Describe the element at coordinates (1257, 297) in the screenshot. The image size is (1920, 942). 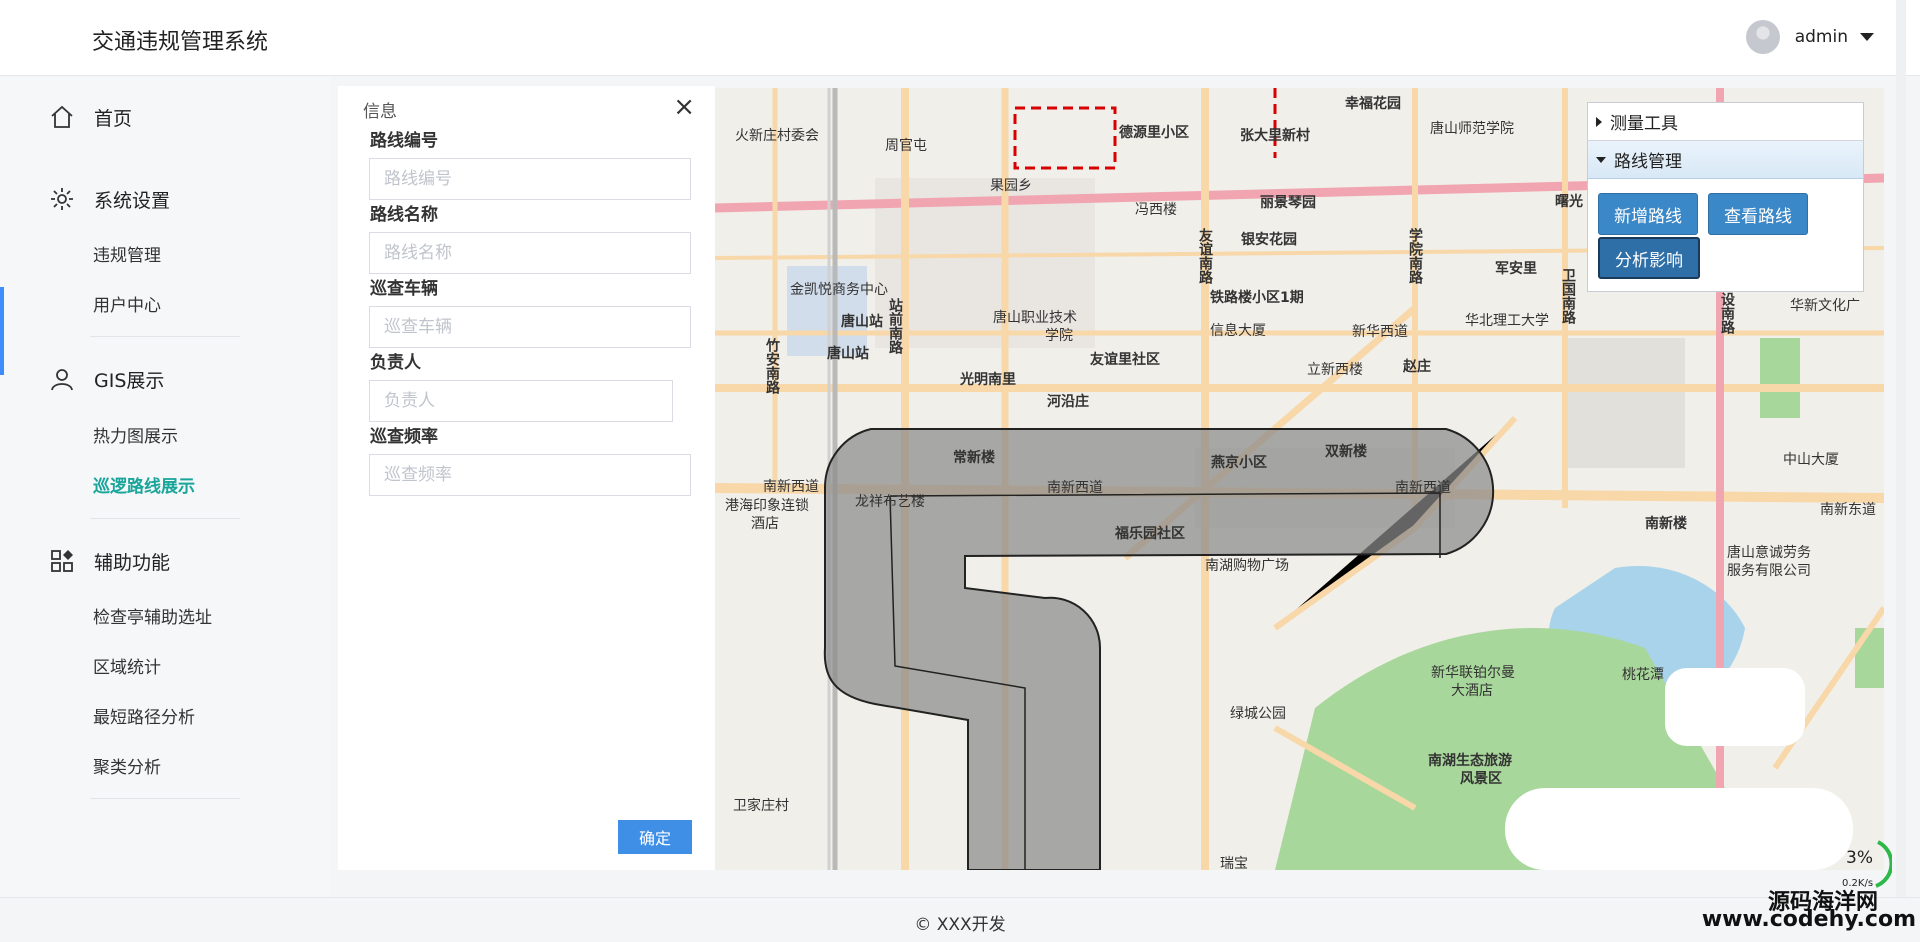
I see `svg-text: 铁路楼小区1期` at that location.